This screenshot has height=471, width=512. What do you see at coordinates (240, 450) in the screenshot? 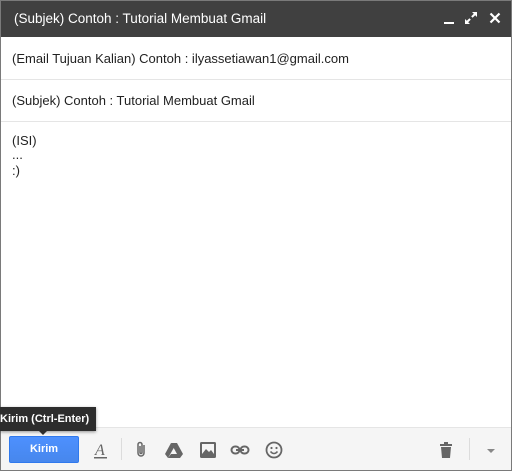
I see `link-icon` at bounding box center [240, 450].